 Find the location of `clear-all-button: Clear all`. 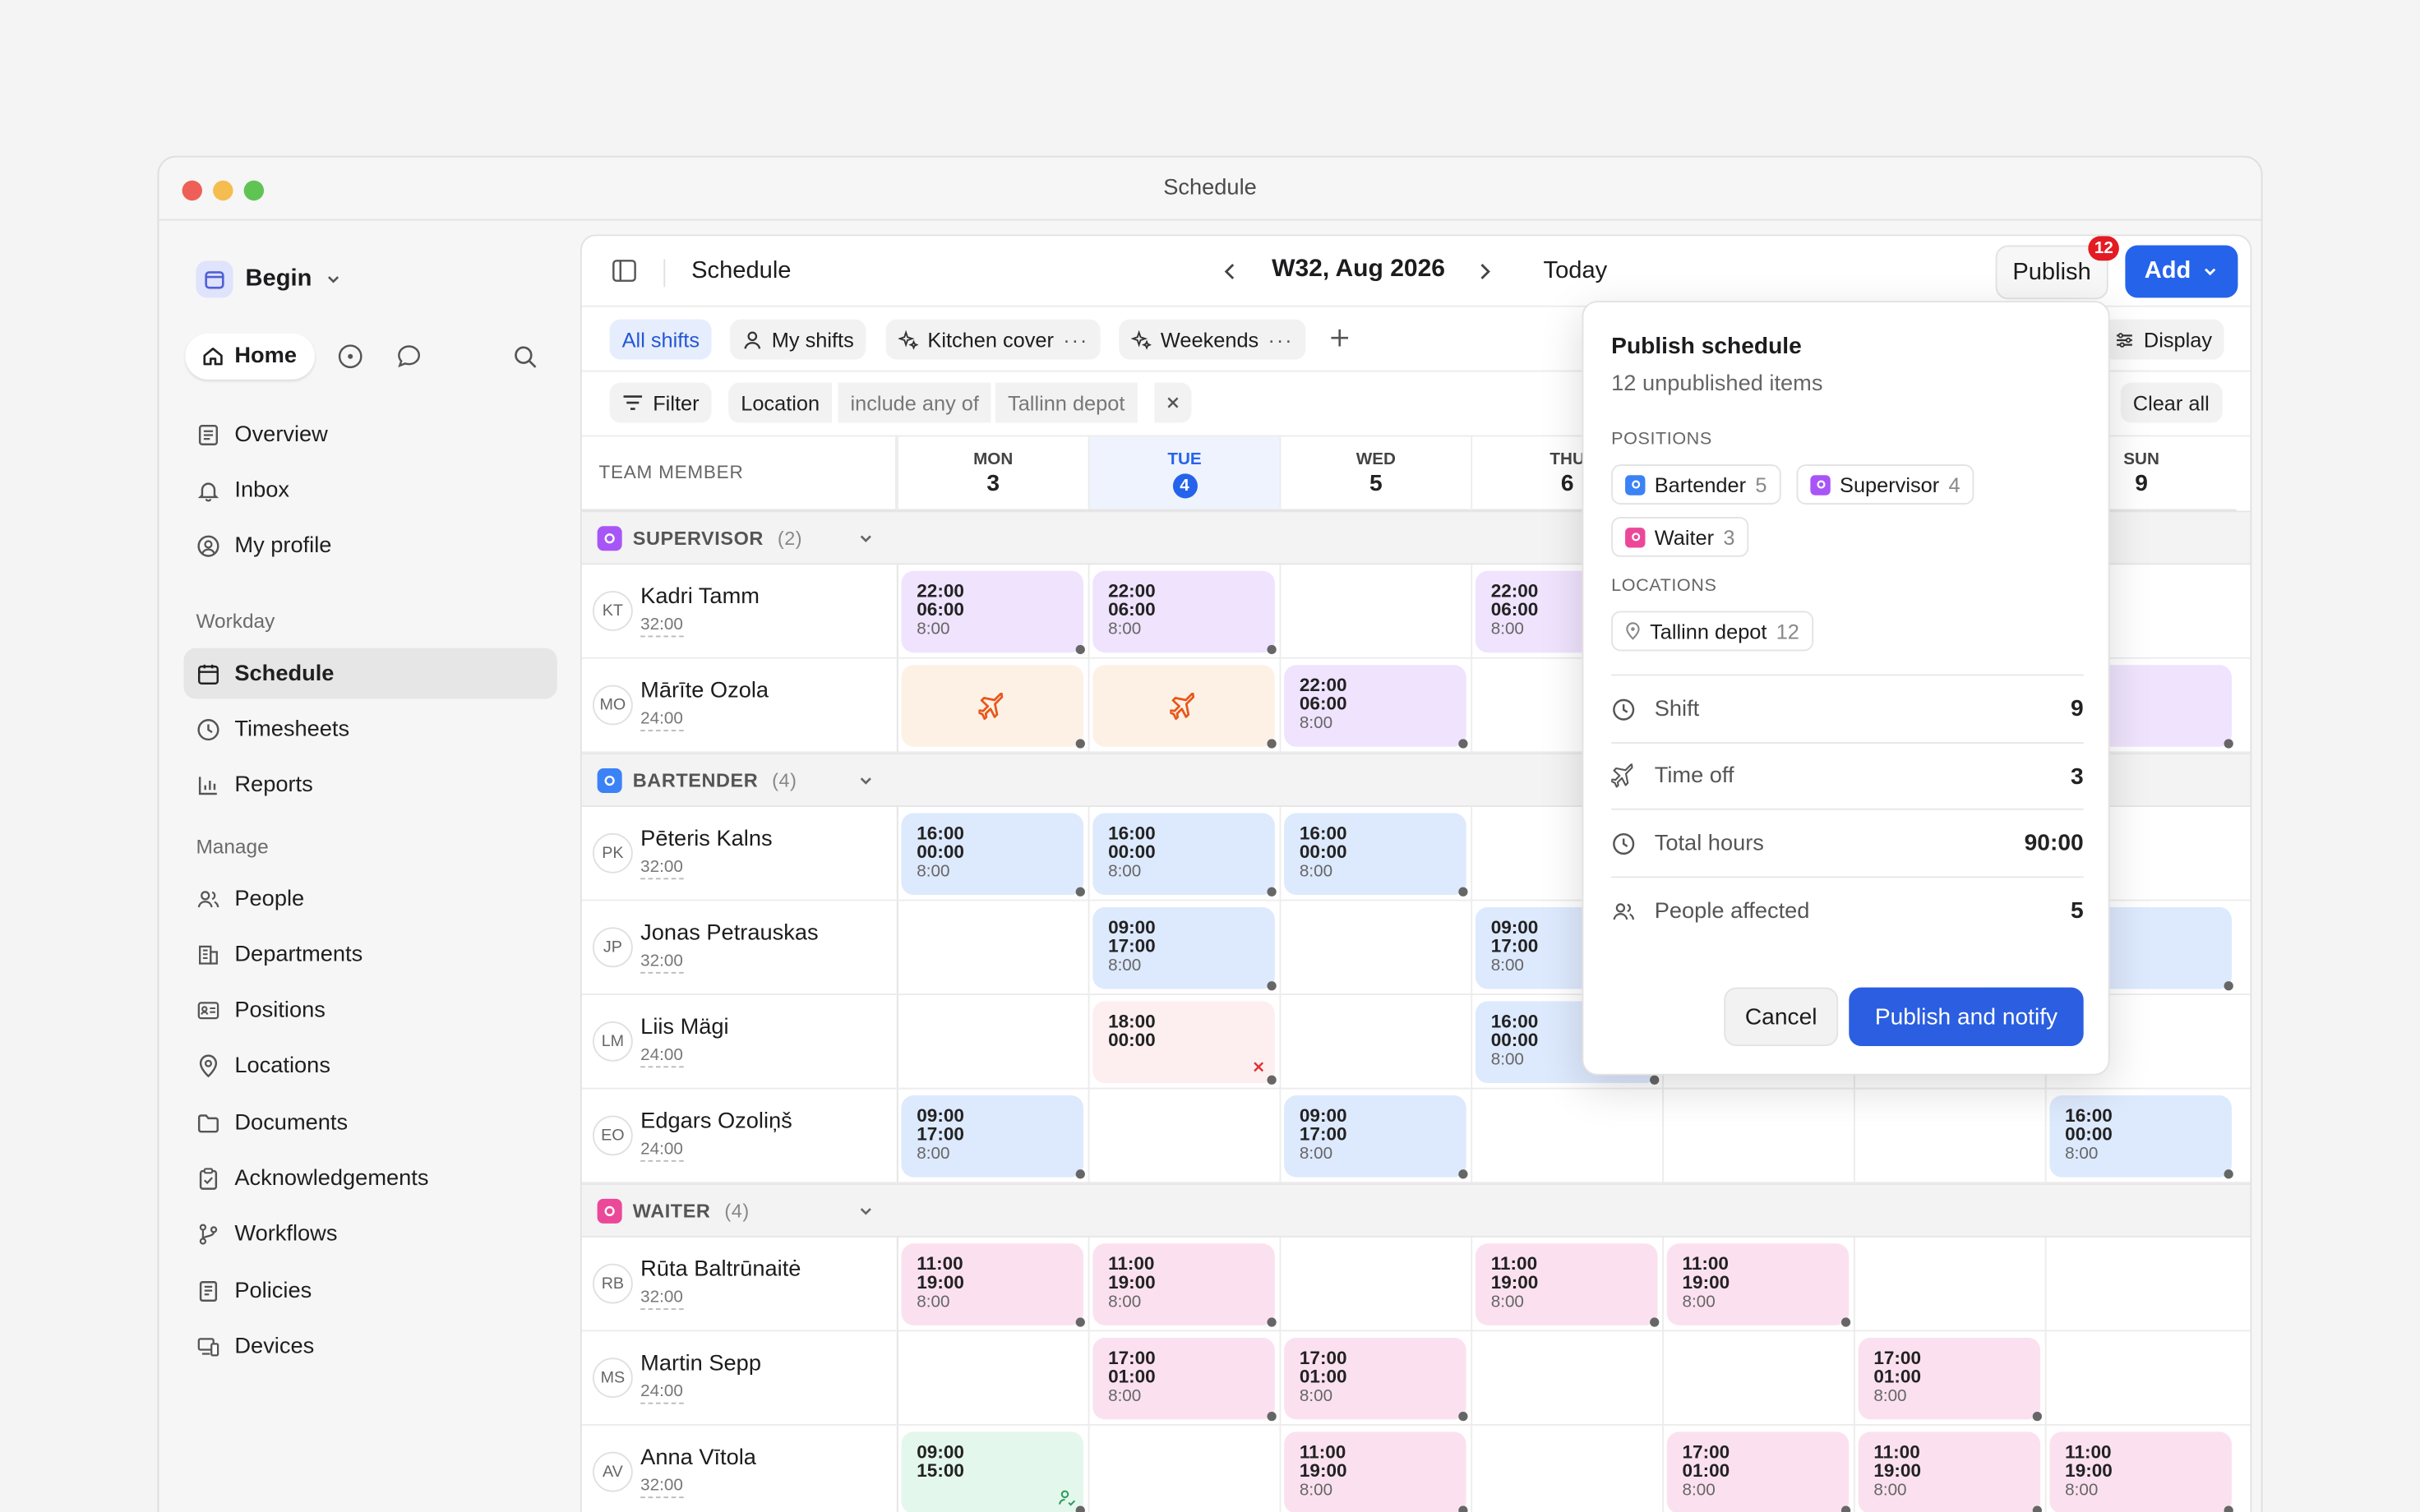

clear-all-button: Clear all is located at coordinates (2171, 403).